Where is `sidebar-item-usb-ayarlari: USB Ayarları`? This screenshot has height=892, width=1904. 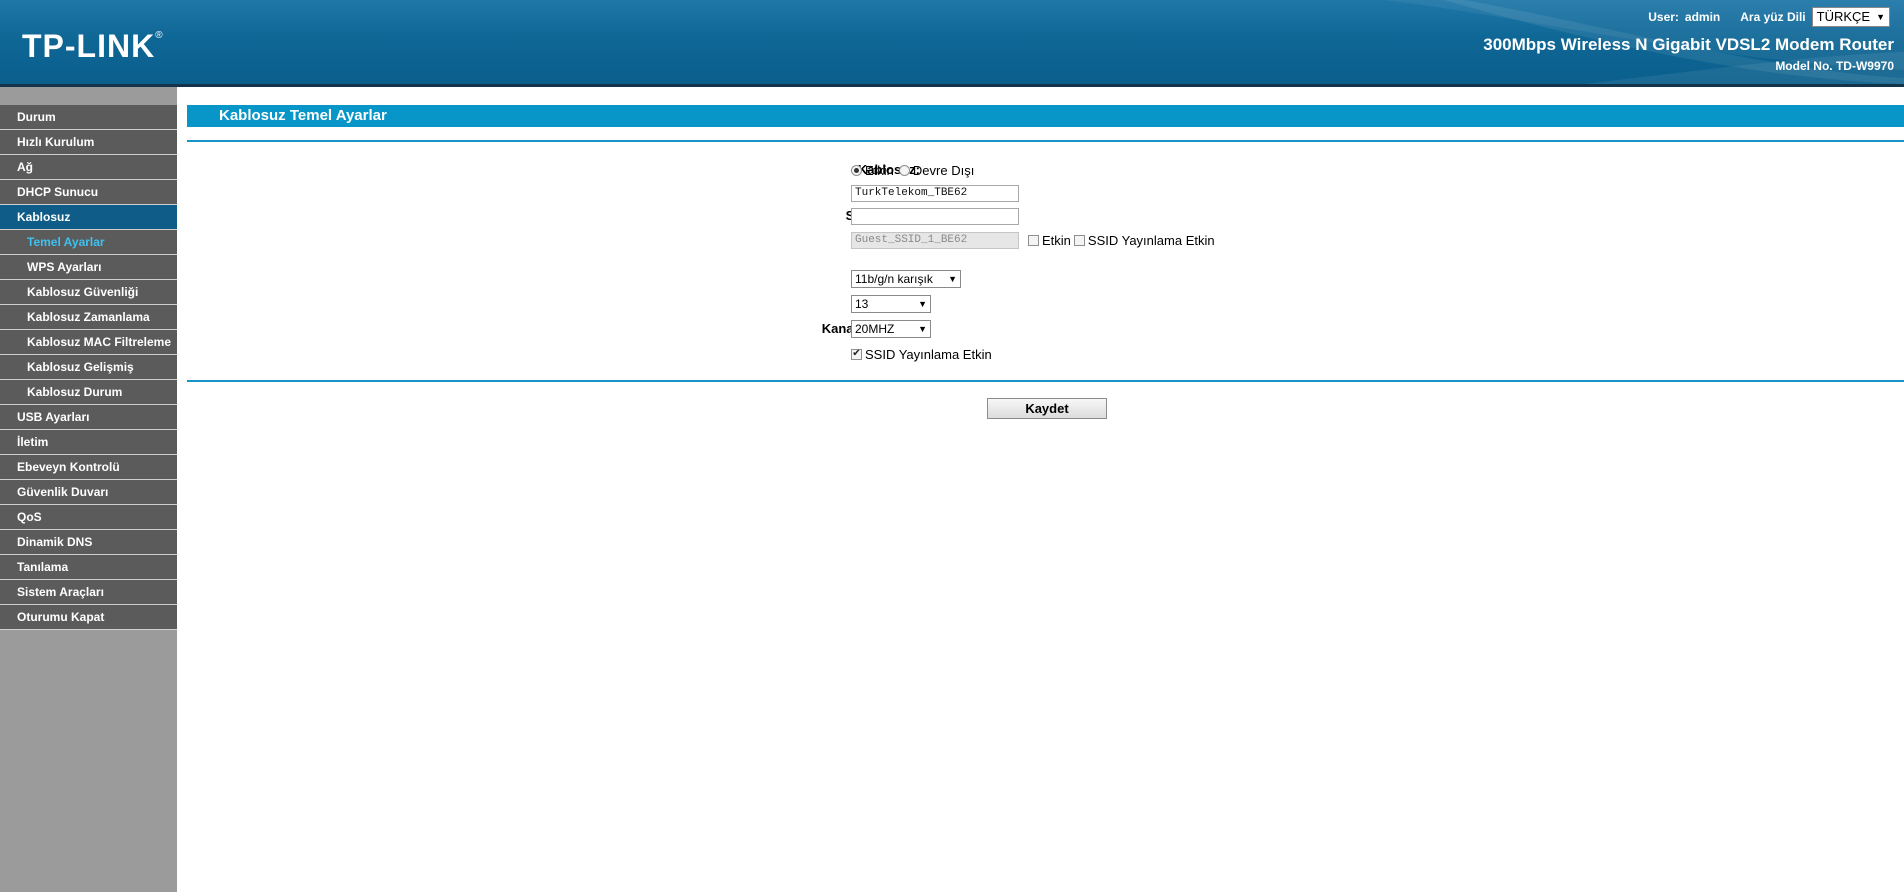
sidebar-item-usb-ayarlari: USB Ayarları is located at coordinates (88, 417).